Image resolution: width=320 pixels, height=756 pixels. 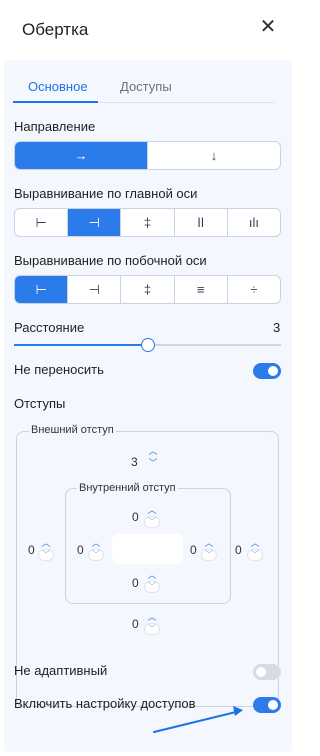 I want to click on spacing-slider-fill, so click(x=81, y=345).